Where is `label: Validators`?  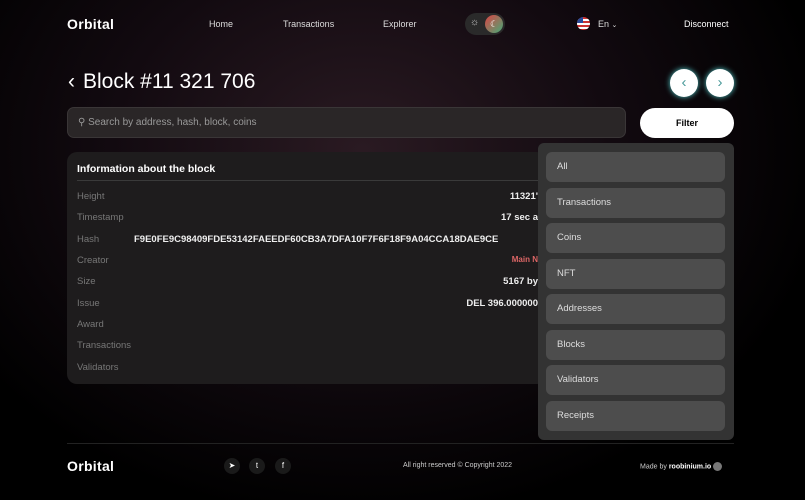
label: Validators is located at coordinates (98, 367).